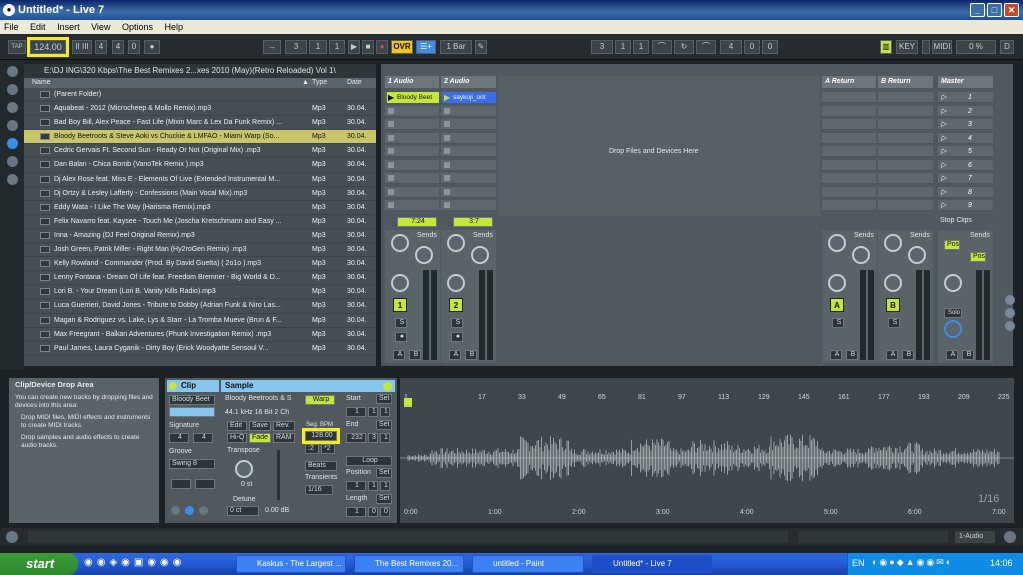 This screenshot has width=1023, height=575. What do you see at coordinates (707, 458) in the screenshot?
I see `waveform-display` at bounding box center [707, 458].